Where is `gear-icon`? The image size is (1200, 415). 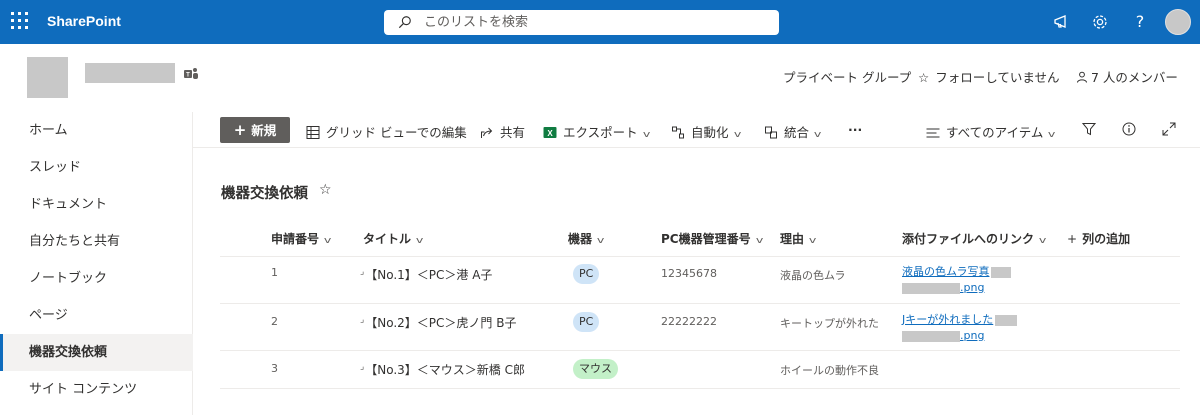 gear-icon is located at coordinates (1100, 22).